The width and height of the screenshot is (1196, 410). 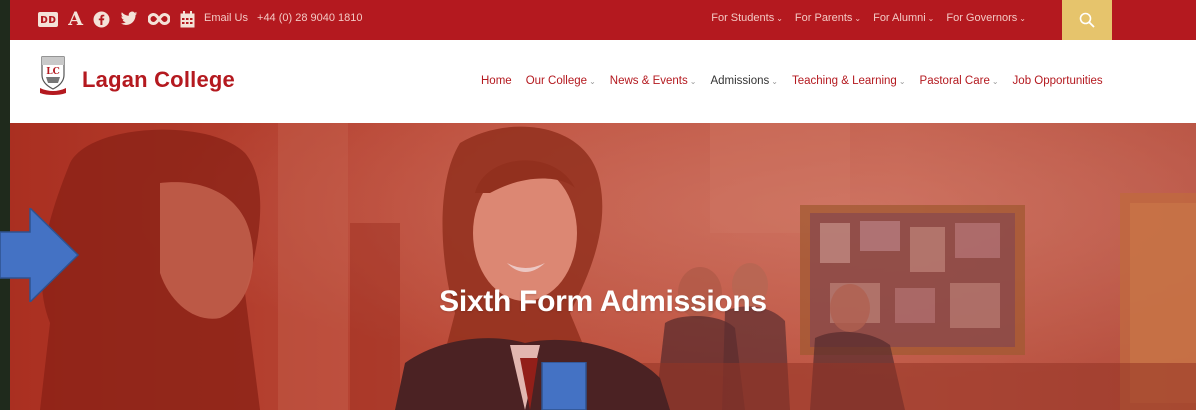 I want to click on nav-teaching-learning: Teaching & Learning ⌄, so click(x=849, y=81).